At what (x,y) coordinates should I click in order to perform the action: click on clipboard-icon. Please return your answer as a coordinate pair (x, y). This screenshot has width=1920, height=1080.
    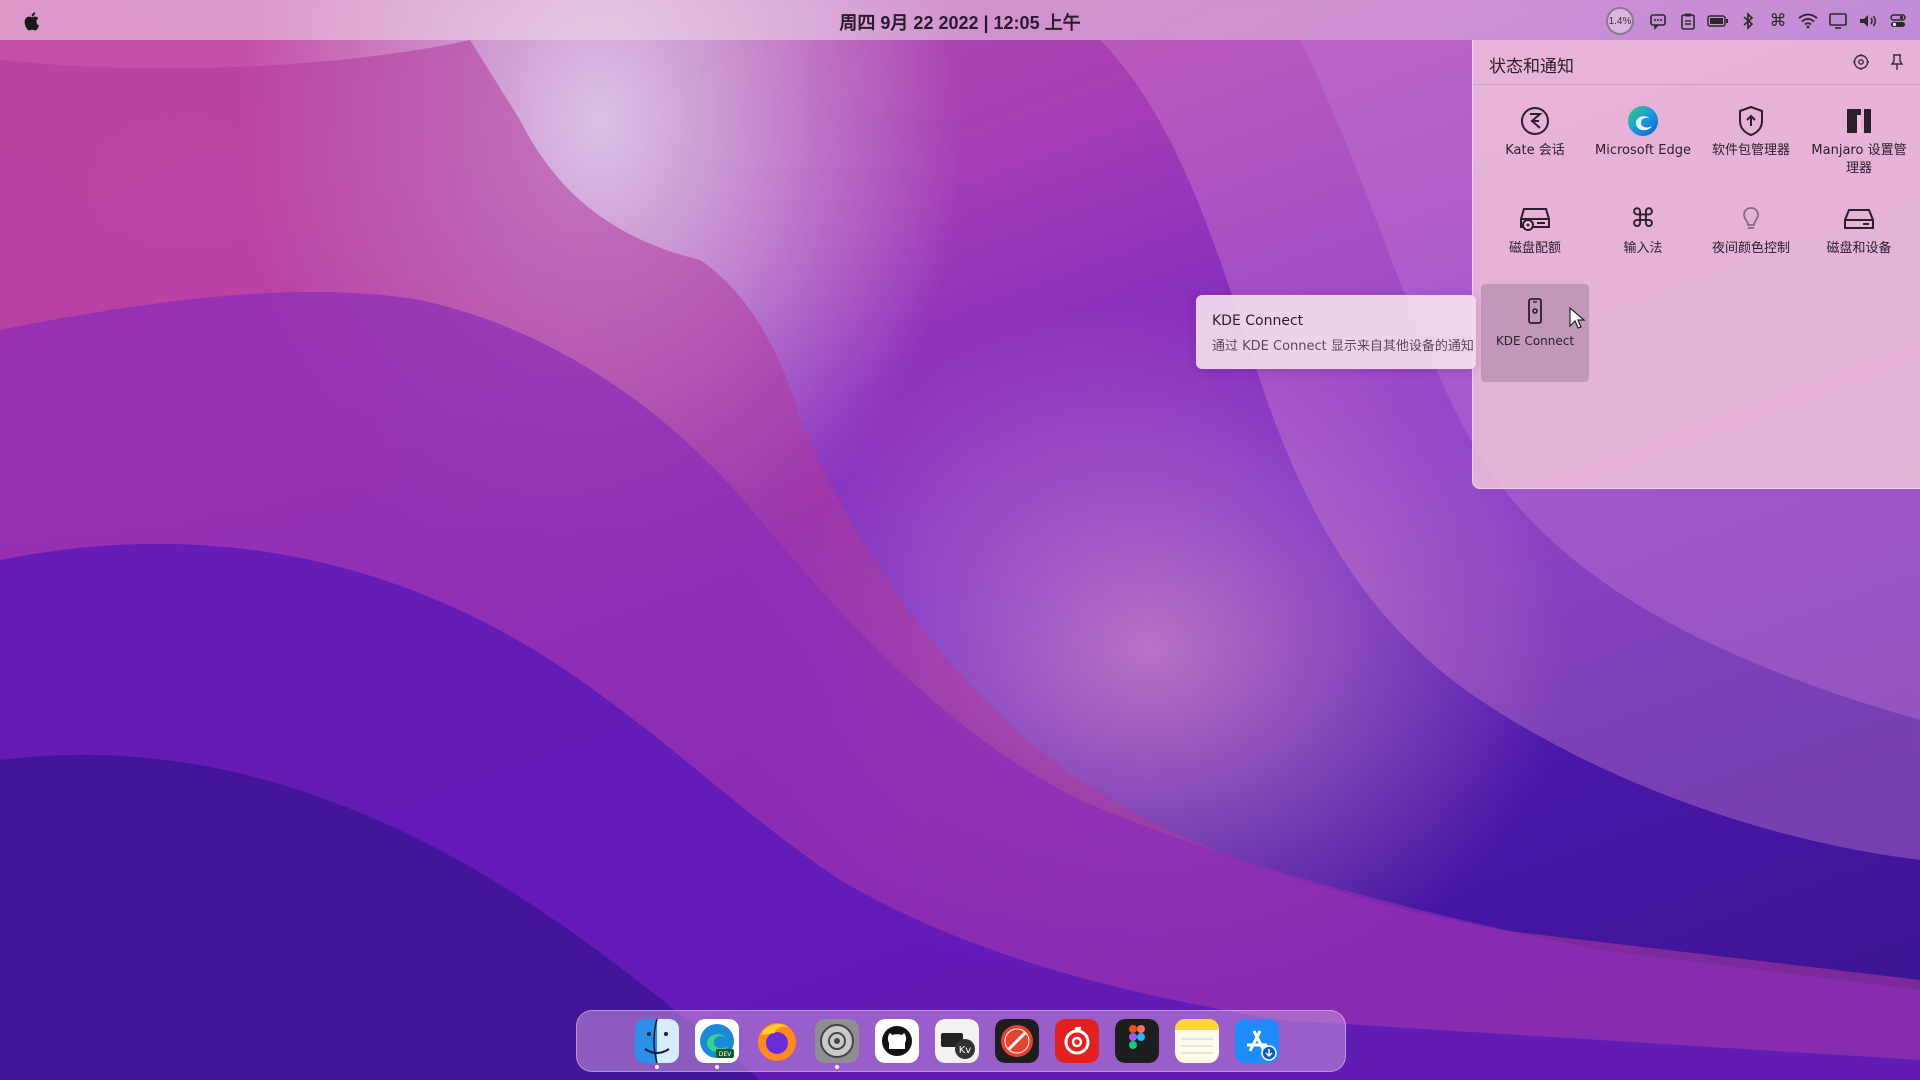
    Looking at the image, I should click on (1688, 21).